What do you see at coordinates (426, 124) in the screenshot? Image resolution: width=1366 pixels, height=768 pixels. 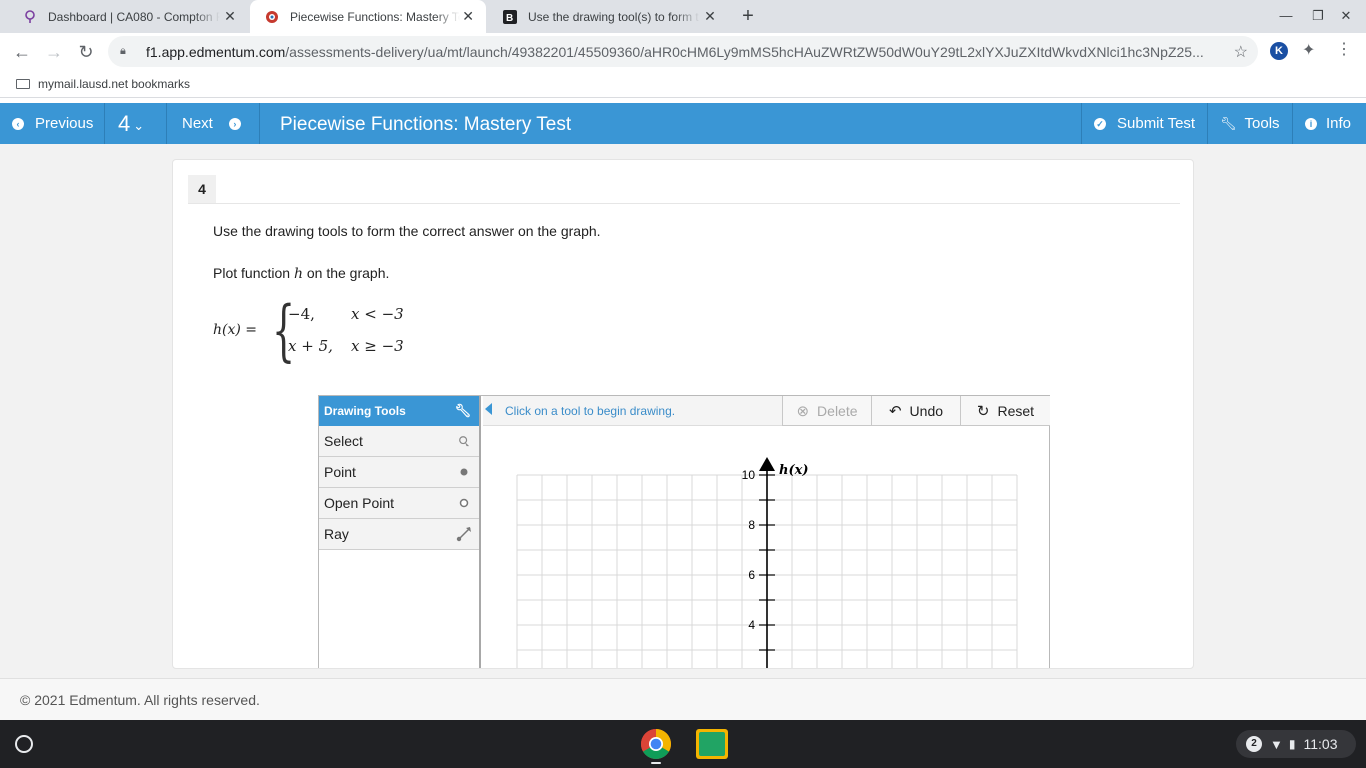 I see `test-title: Piecewise Functions: Mastery Test` at bounding box center [426, 124].